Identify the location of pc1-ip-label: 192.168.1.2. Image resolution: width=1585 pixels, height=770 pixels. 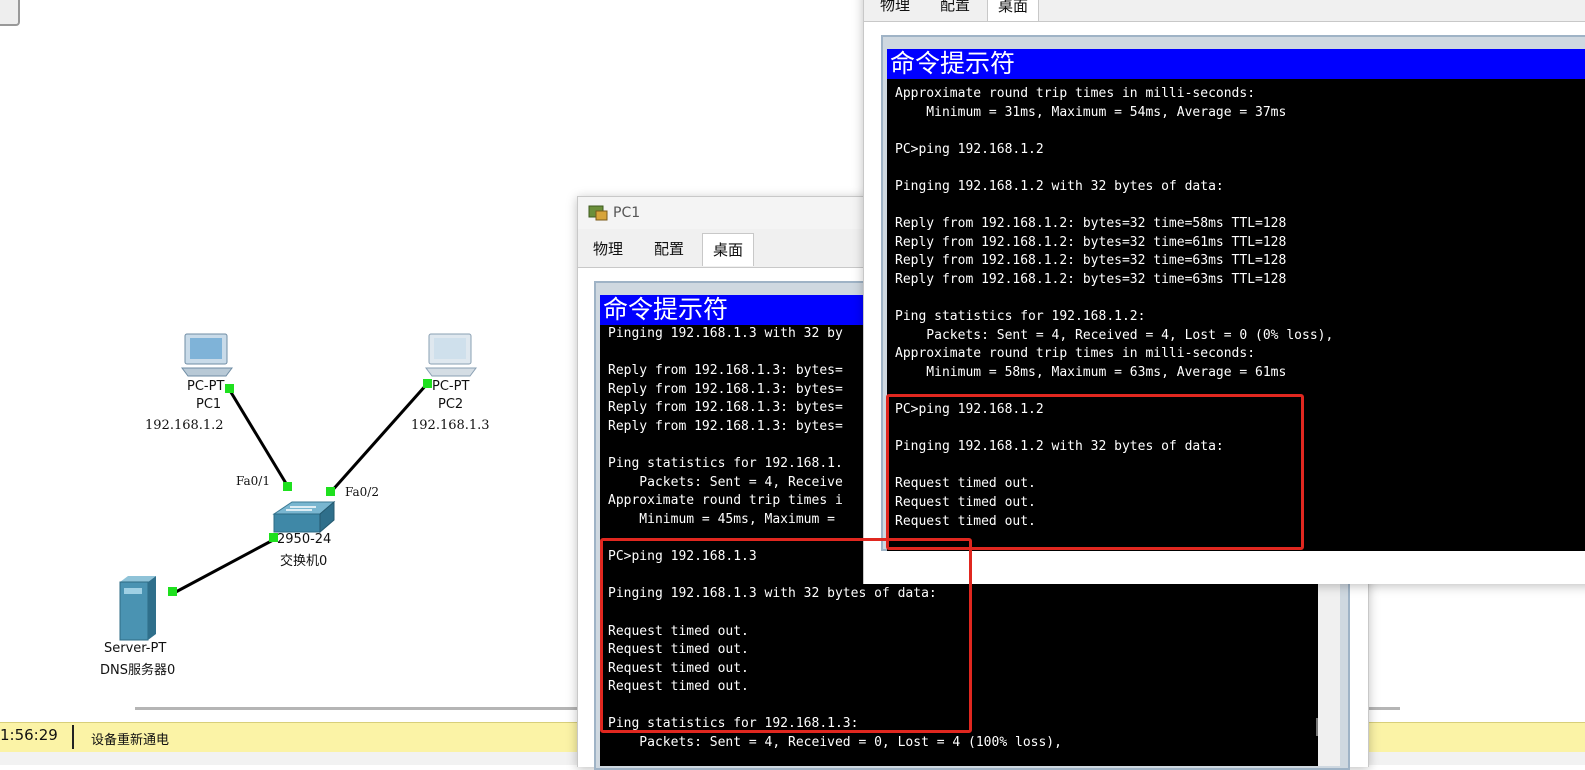
(184, 425).